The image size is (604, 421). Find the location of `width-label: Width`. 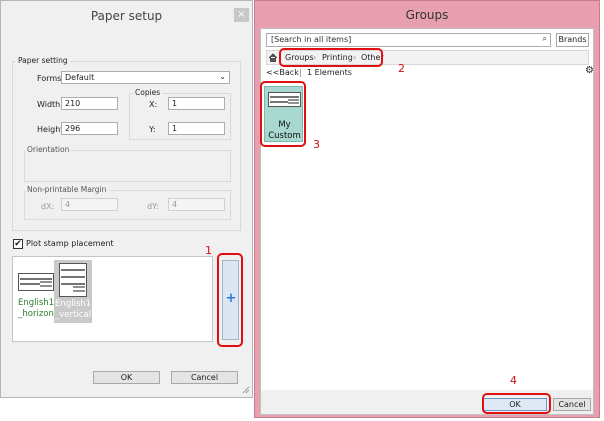

width-label: Width is located at coordinates (49, 104).